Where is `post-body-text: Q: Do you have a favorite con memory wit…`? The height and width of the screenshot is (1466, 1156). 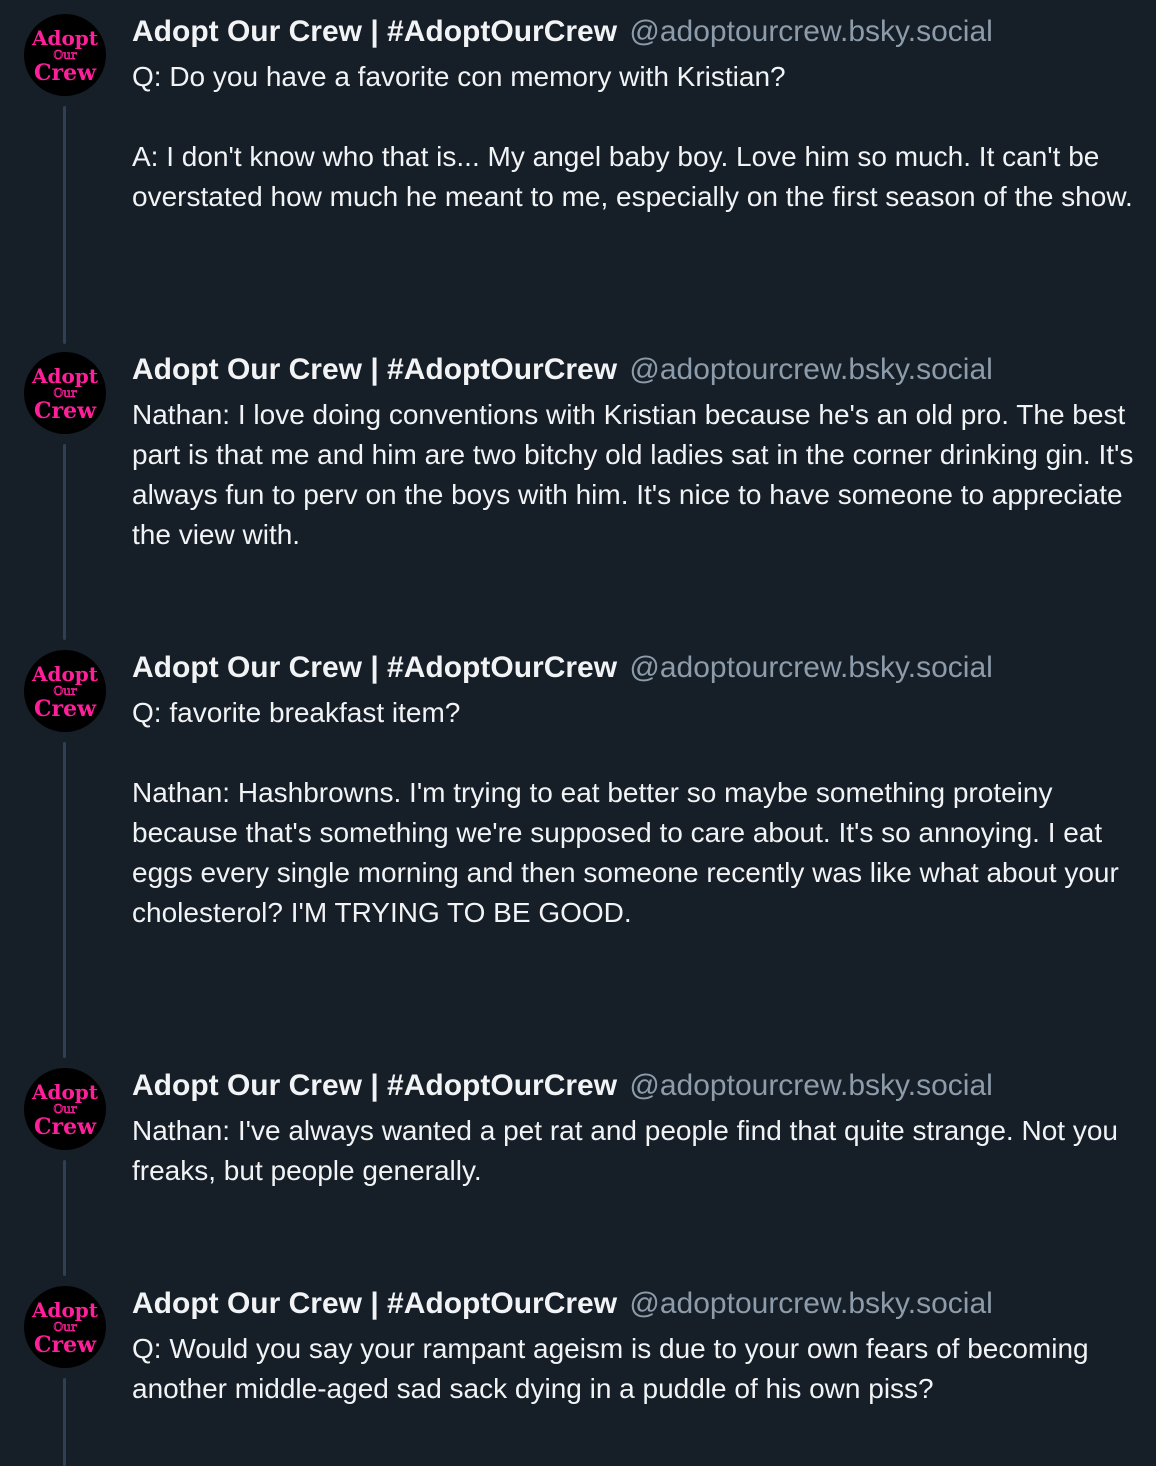 post-body-text: Q: Do you have a favorite con memory wit… is located at coordinates (632, 136).